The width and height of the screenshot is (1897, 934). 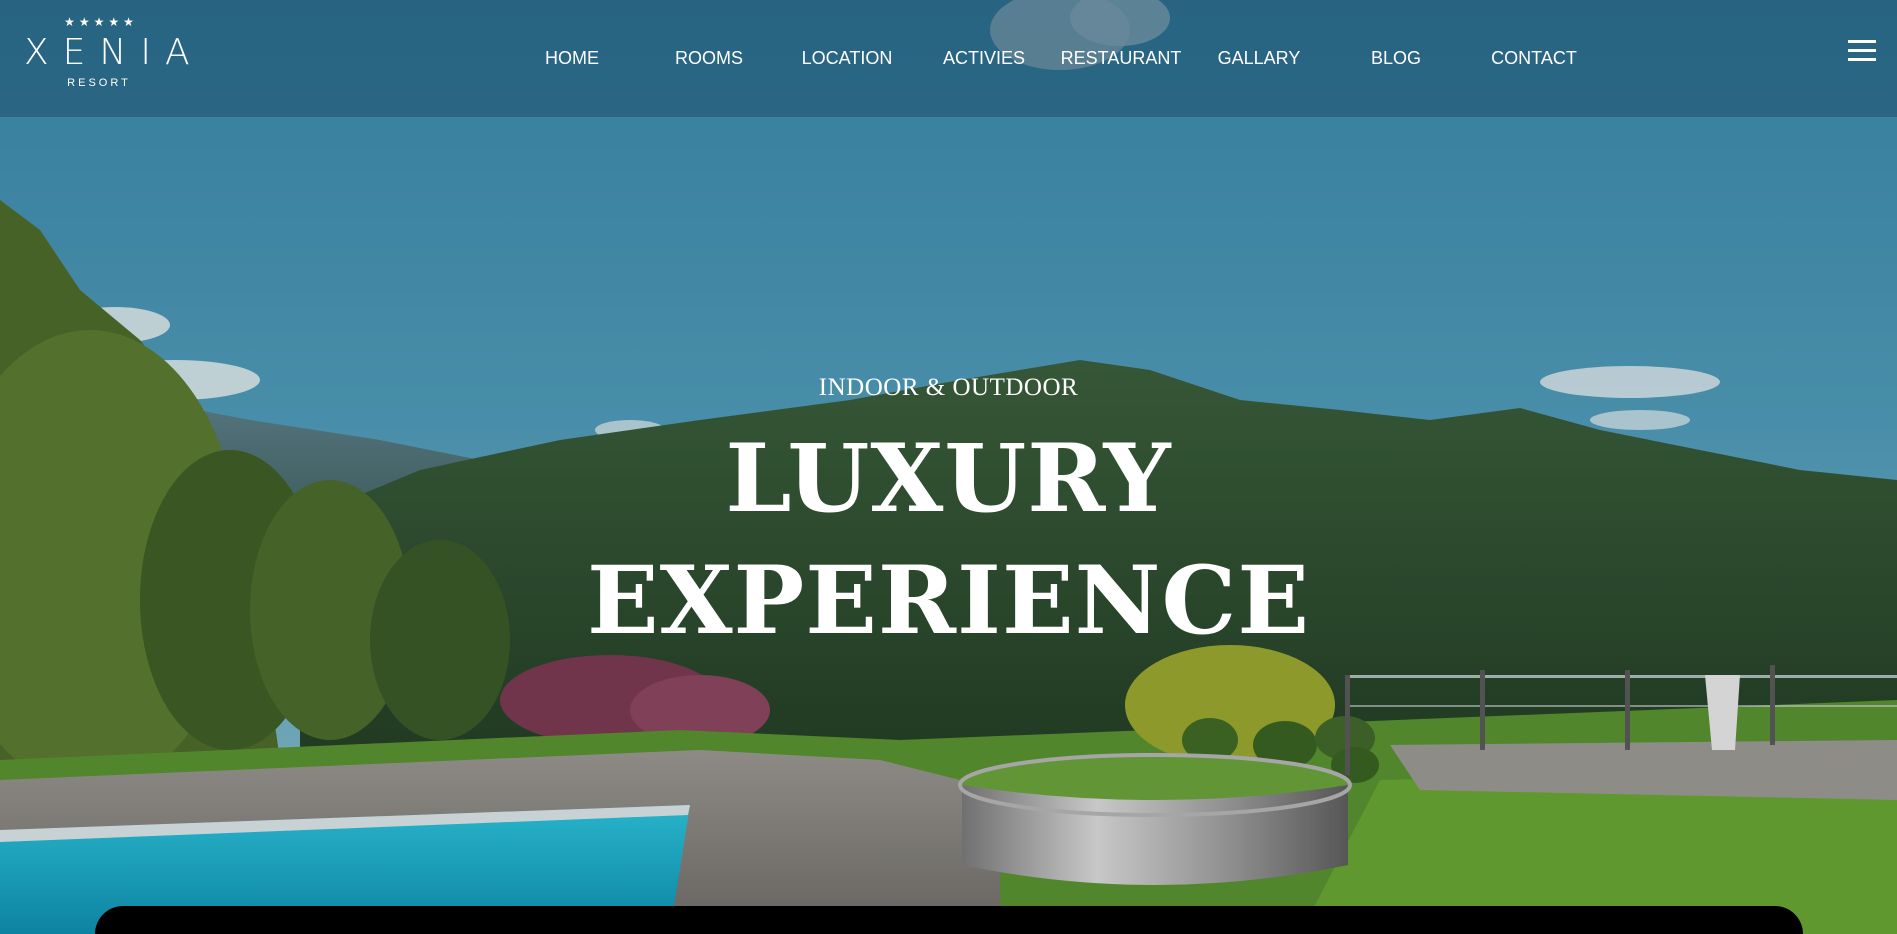 What do you see at coordinates (1534, 58) in the screenshot?
I see `nav-contact: CONTACT` at bounding box center [1534, 58].